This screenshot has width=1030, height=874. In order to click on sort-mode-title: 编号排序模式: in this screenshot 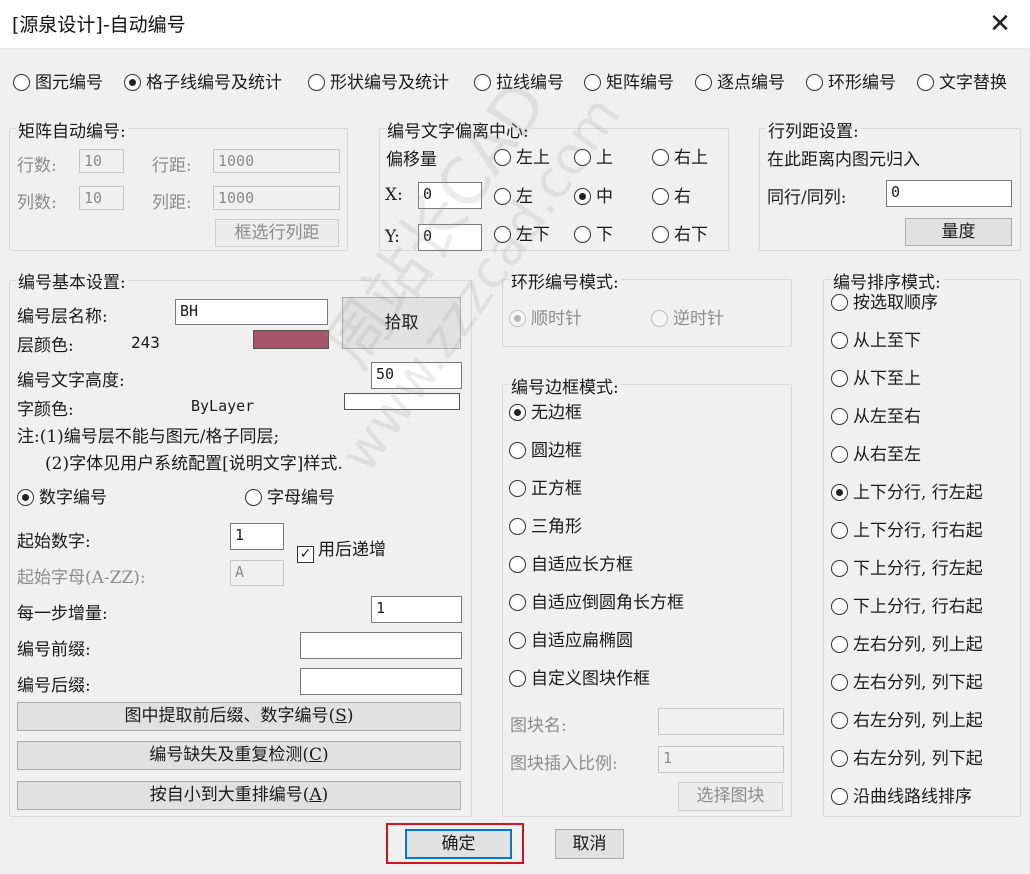, I will do `click(887, 280)`.